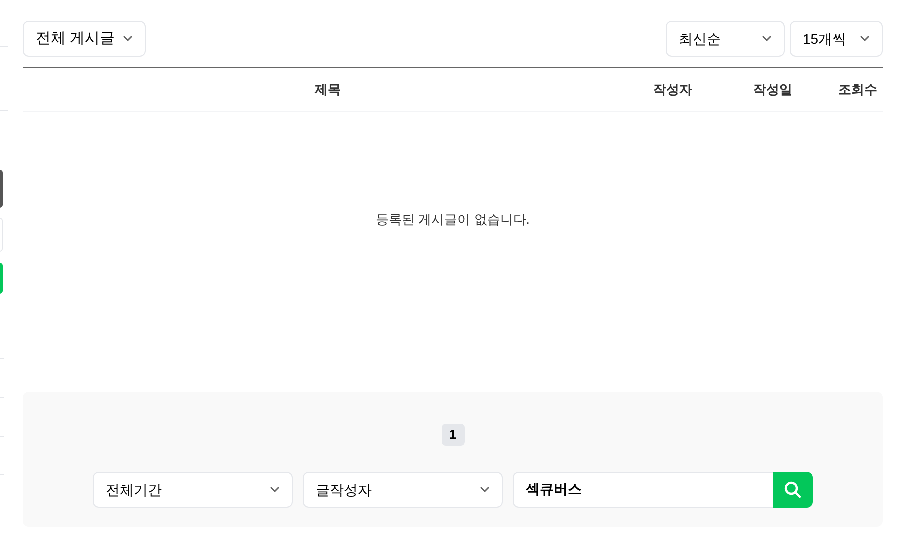  What do you see at coordinates (725, 39) in the screenshot?
I see `sort-select: 최신순` at bounding box center [725, 39].